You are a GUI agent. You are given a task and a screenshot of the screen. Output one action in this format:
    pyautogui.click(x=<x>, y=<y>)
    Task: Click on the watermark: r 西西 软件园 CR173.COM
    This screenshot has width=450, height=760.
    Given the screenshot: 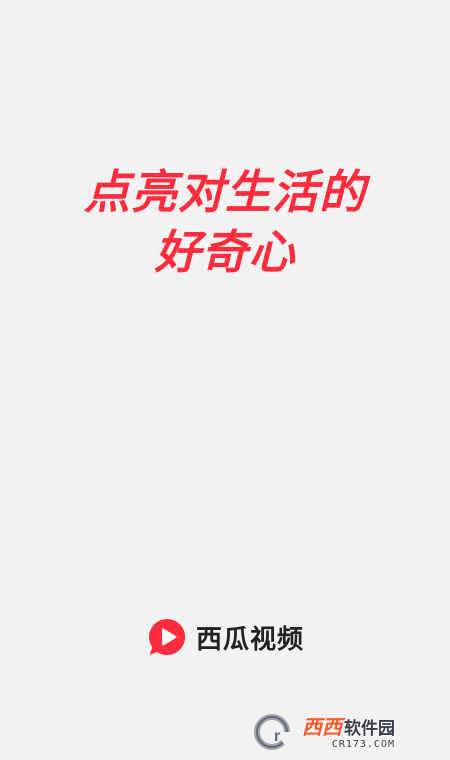 What is the action you would take?
    pyautogui.click(x=343, y=732)
    